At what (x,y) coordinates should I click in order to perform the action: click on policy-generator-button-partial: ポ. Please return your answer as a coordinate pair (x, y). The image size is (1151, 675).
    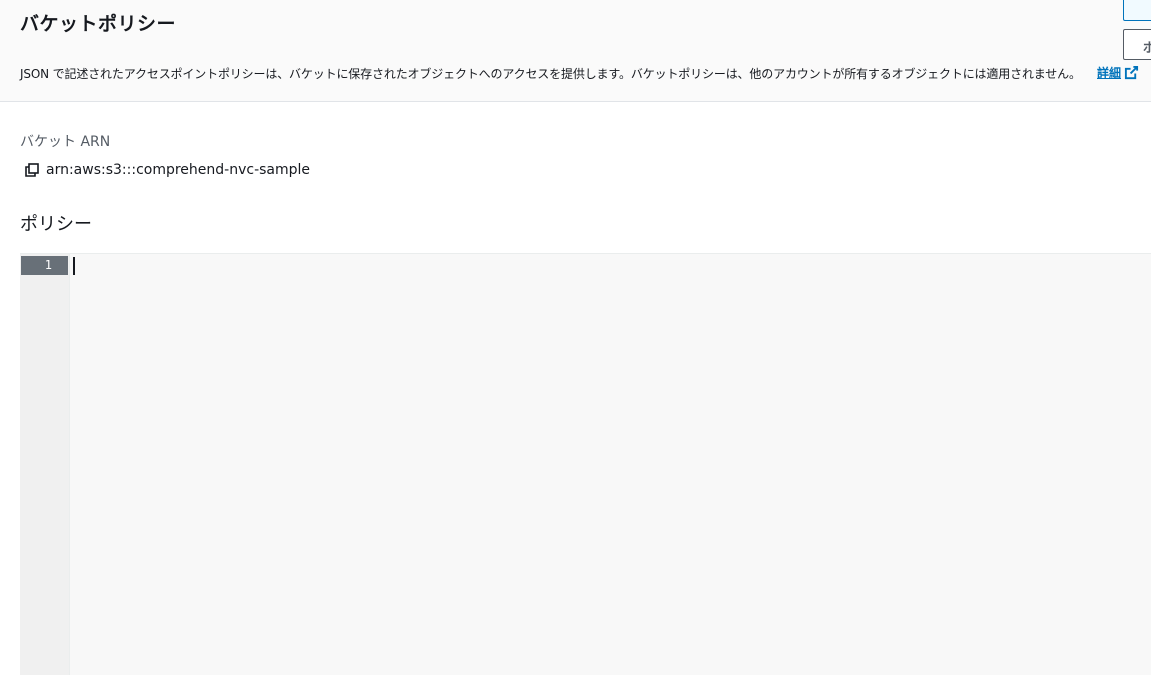
    Looking at the image, I should click on (1137, 44).